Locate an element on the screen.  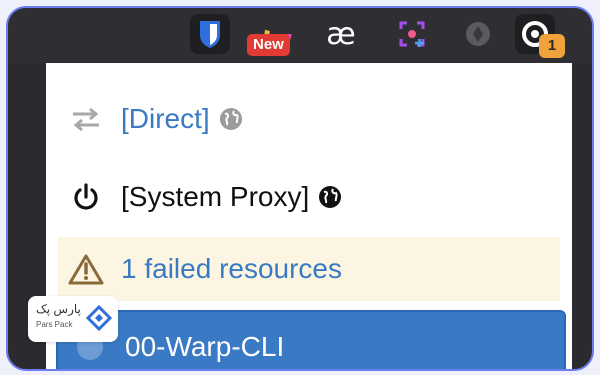
system-proxy-label: [System Proxy] is located at coordinates (215, 196).